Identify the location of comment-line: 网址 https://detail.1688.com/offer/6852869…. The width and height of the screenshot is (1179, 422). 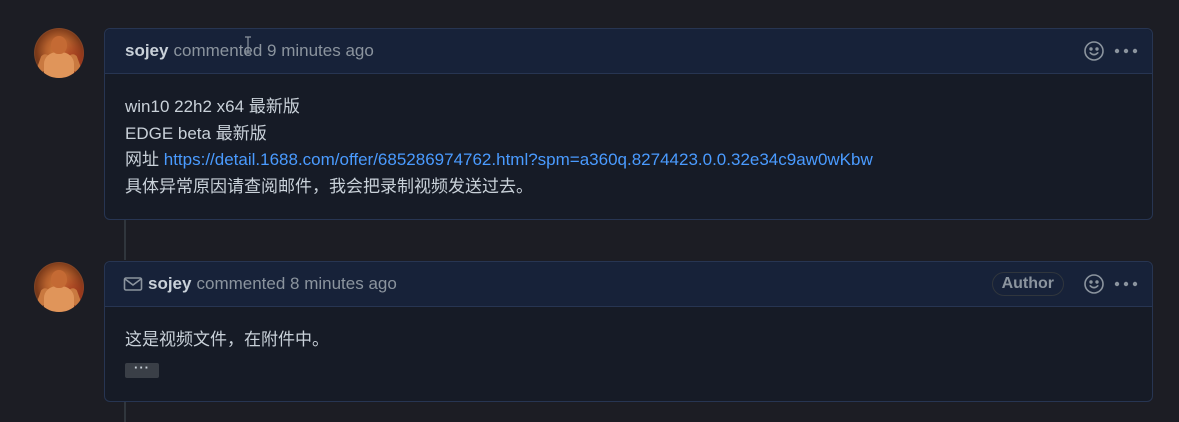
(628, 160).